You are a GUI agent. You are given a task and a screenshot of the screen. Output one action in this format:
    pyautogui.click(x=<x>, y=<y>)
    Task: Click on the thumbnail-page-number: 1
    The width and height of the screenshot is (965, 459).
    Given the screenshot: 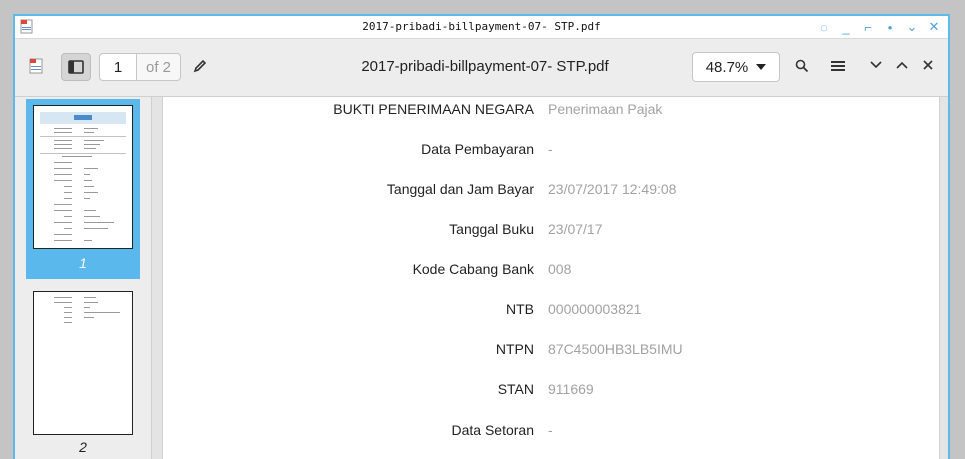 What is the action you would take?
    pyautogui.click(x=83, y=263)
    